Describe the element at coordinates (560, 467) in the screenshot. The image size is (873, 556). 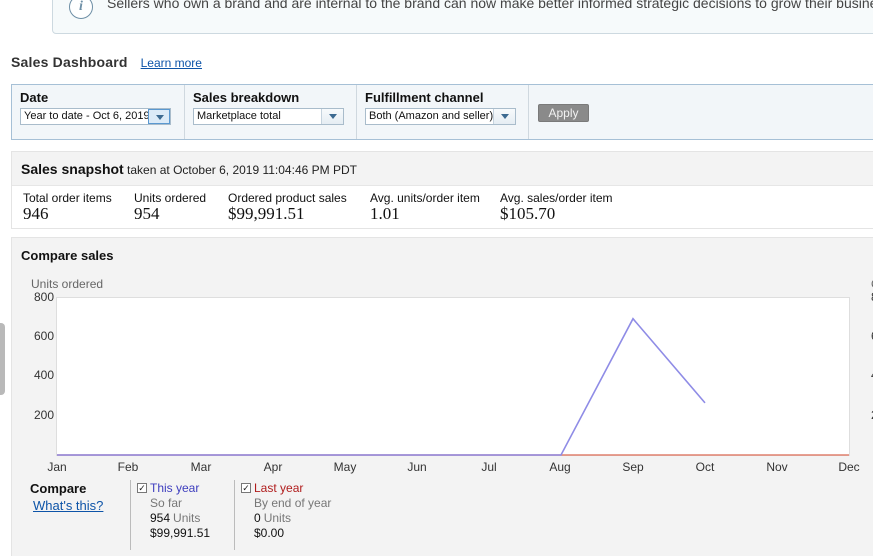
I see `x-tick-label: Aug` at that location.